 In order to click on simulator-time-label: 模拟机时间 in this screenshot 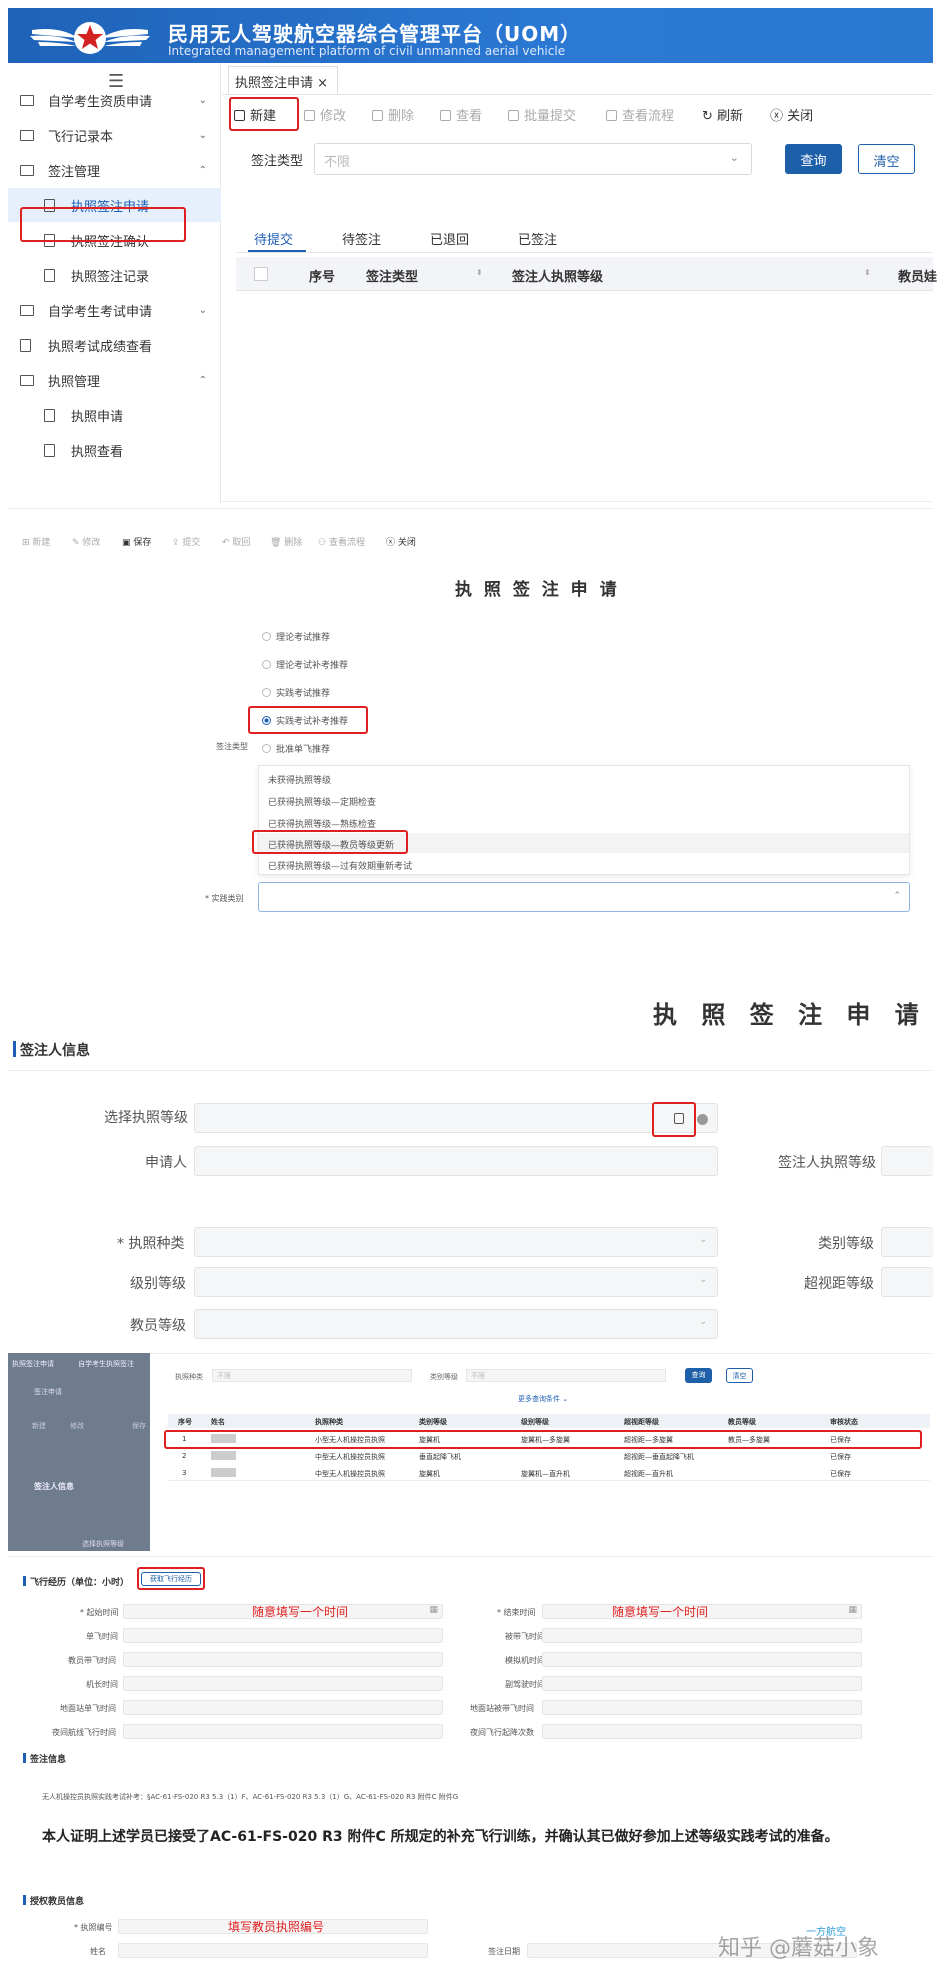, I will do `click(525, 1660)`.